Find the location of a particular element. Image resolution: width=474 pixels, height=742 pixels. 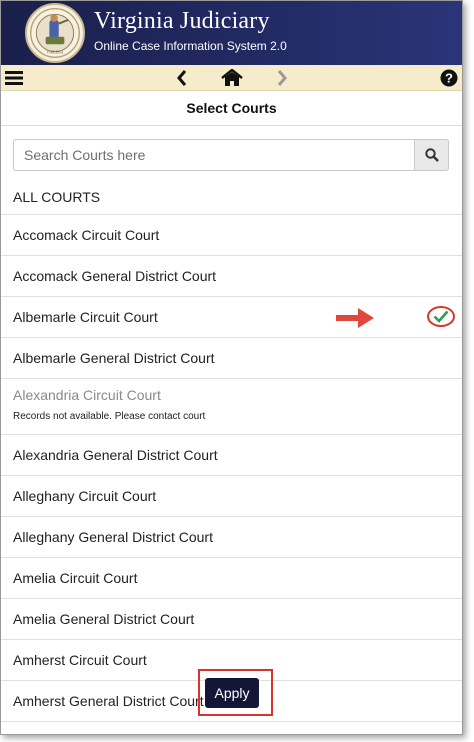

list-item-label: ALL COURTS is located at coordinates (57, 197).